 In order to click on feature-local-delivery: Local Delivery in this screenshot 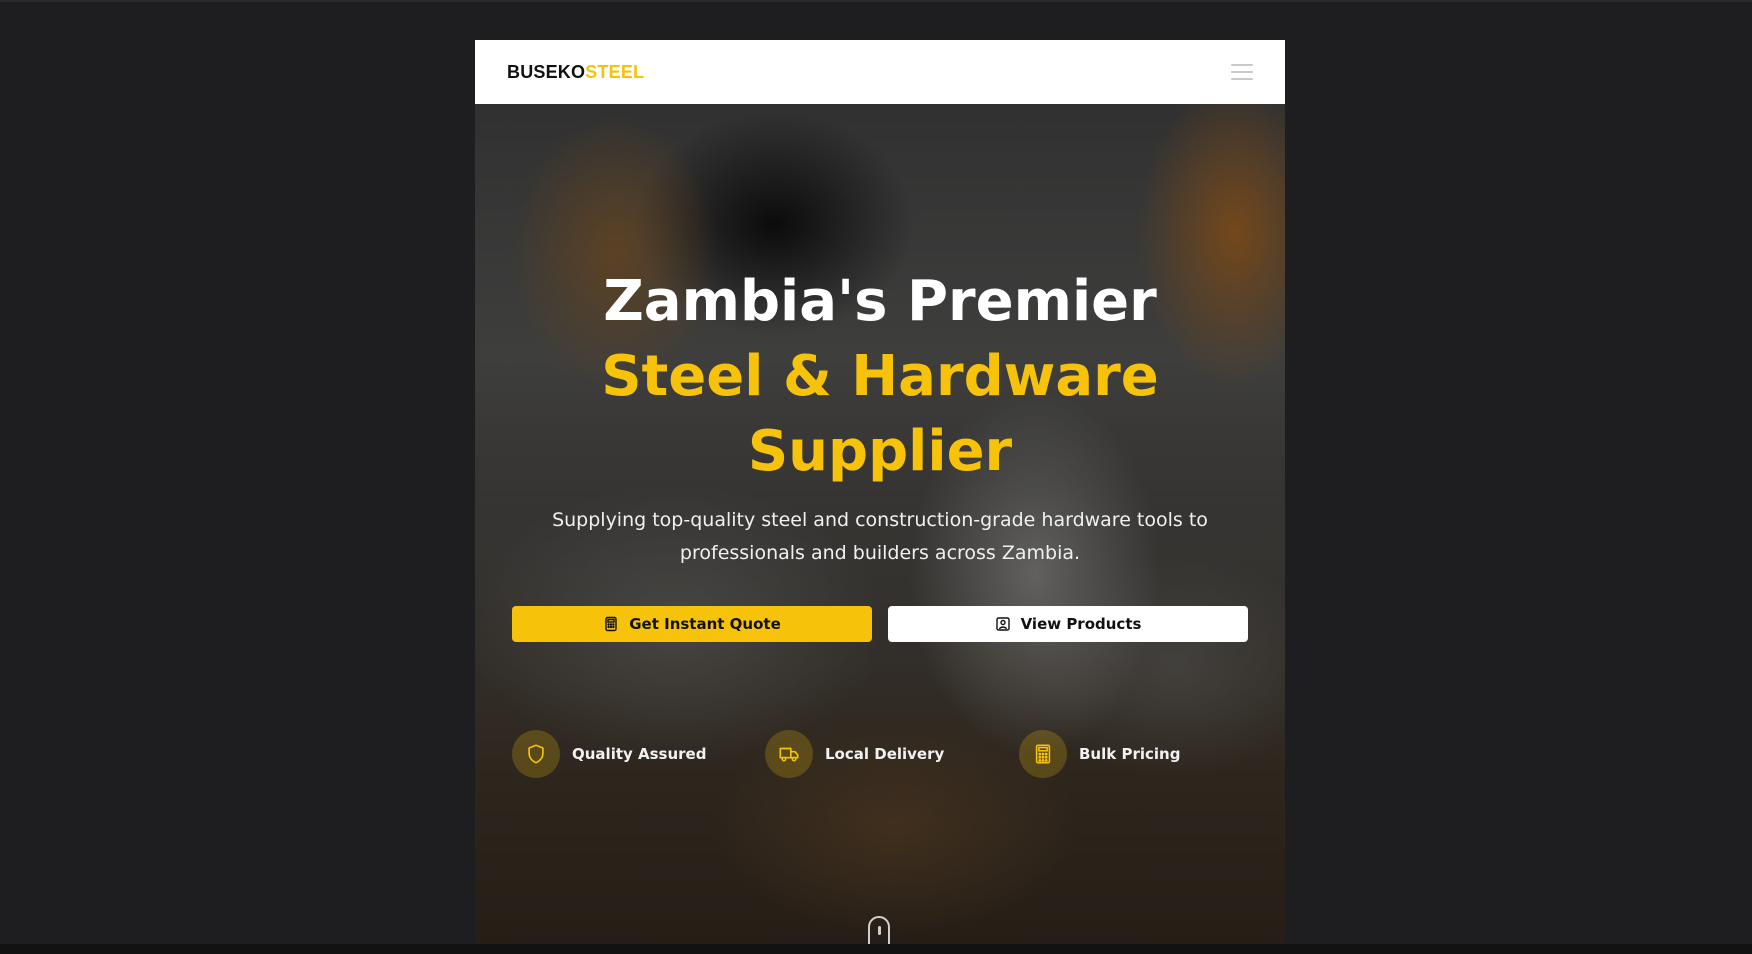, I will do `click(854, 754)`.